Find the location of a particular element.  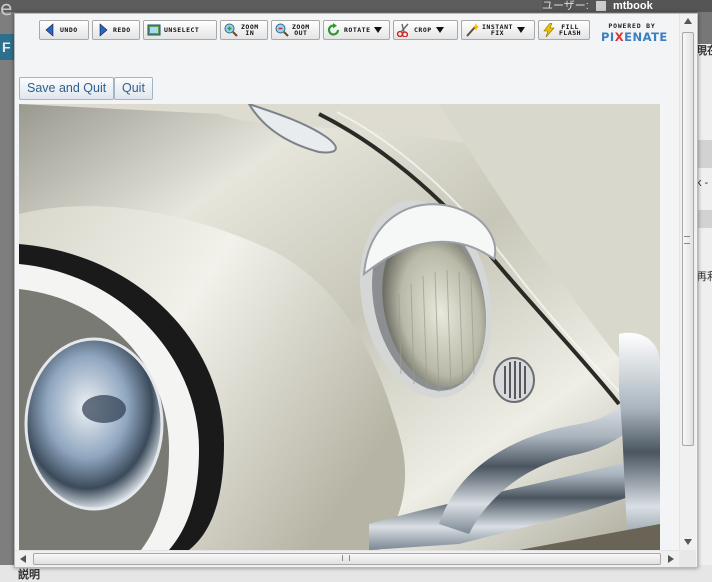

crop-button: CROP is located at coordinates (425, 30).